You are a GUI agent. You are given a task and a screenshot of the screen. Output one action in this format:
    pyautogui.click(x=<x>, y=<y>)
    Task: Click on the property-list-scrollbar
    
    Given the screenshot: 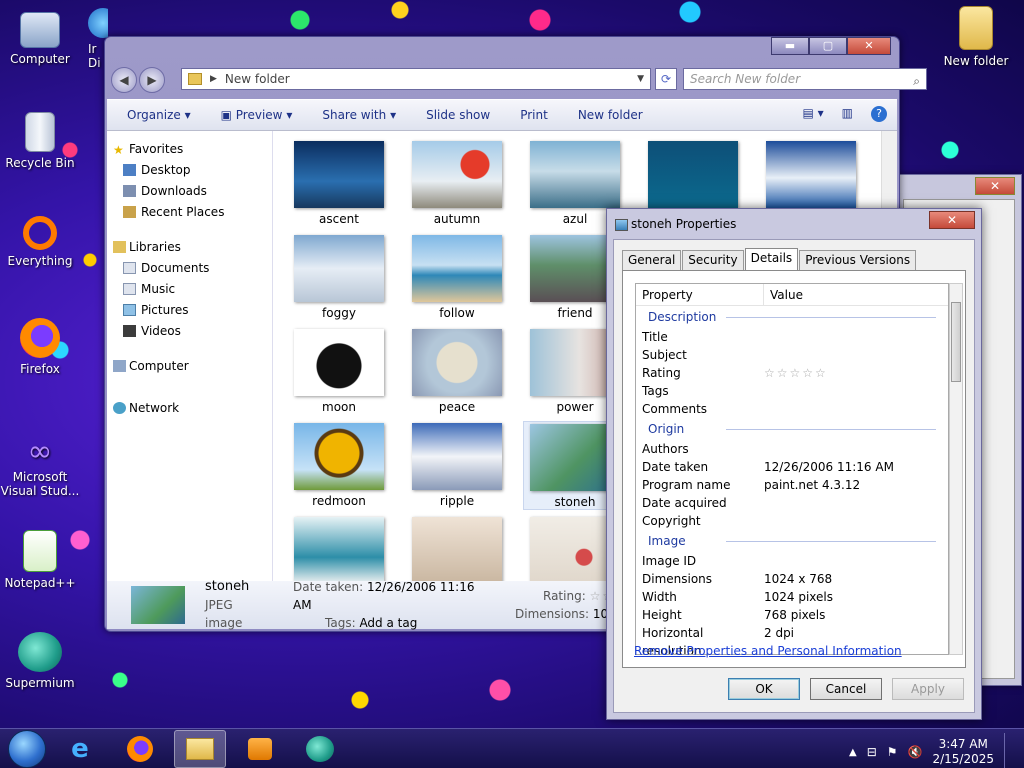 What is the action you would take?
    pyautogui.click(x=956, y=469)
    